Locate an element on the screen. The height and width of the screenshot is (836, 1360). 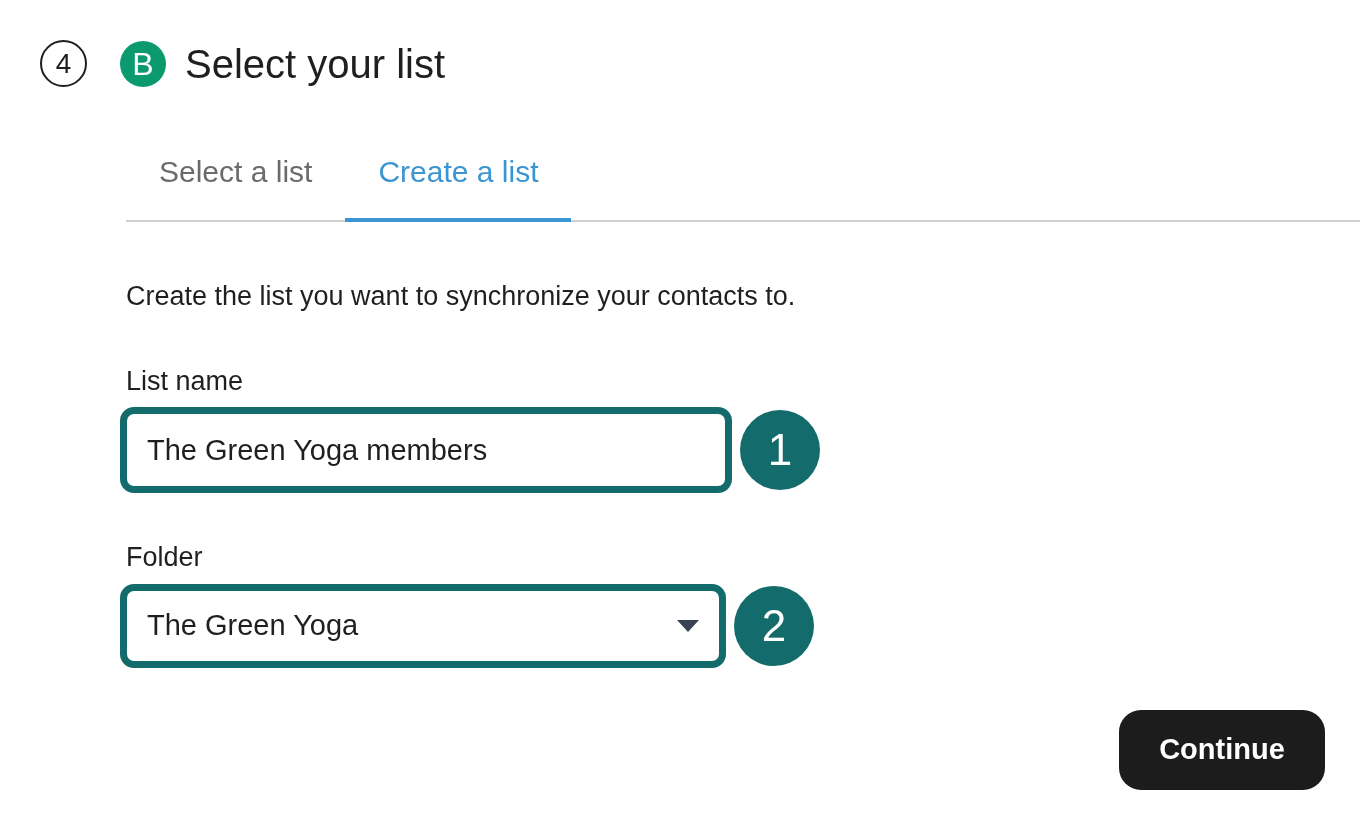
step-badge: 2 is located at coordinates (774, 625).